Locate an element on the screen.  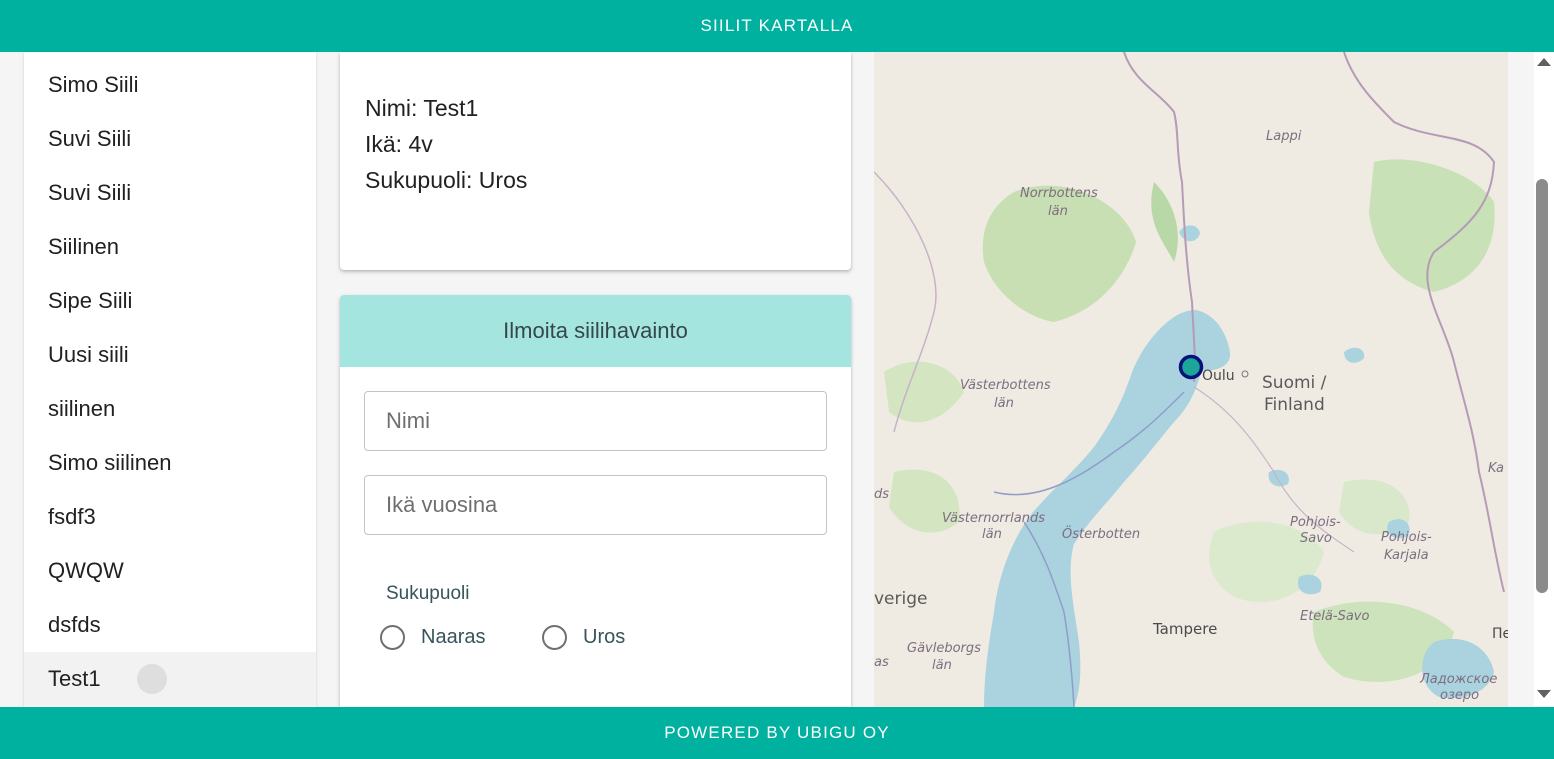
app-footer: POWERED BY UBIGU OY is located at coordinates (777, 733).